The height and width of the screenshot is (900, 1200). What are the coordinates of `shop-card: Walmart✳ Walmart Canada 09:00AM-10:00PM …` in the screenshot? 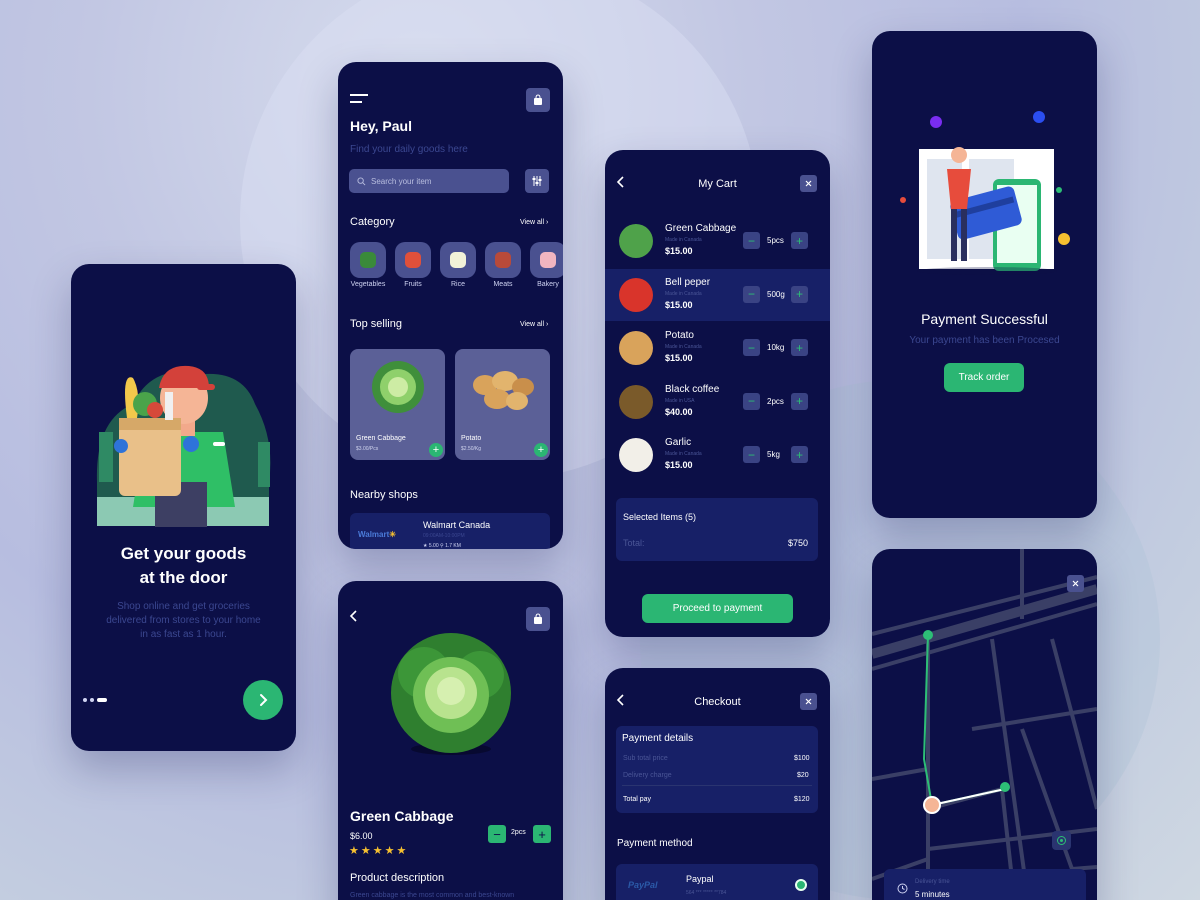 It's located at (450, 531).